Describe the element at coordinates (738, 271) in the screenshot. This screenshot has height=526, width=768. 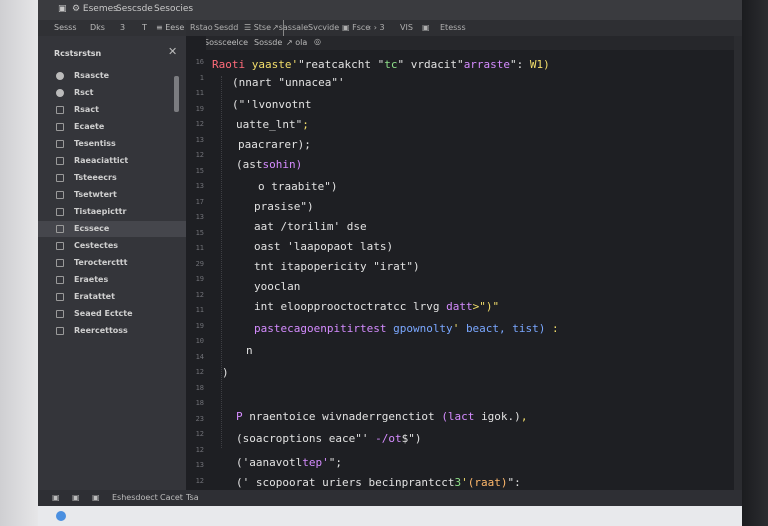
I see `minimap` at that location.